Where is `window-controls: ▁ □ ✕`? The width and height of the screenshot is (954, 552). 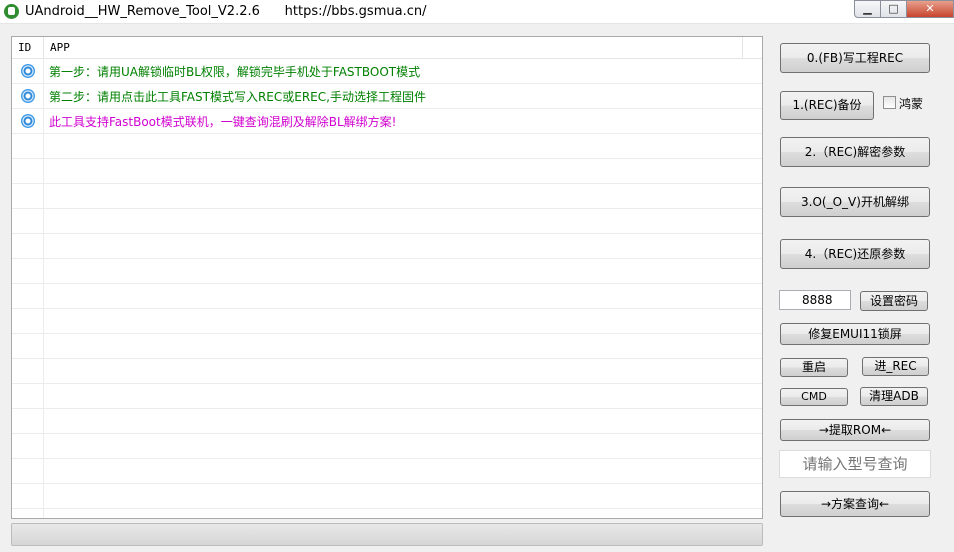
window-controls: ▁ □ ✕ is located at coordinates (904, 9).